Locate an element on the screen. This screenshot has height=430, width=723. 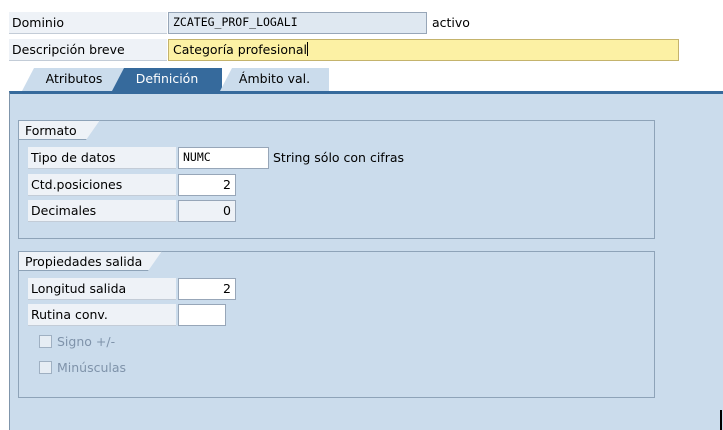
minusculas-label: Minúsculas is located at coordinates (92, 367).